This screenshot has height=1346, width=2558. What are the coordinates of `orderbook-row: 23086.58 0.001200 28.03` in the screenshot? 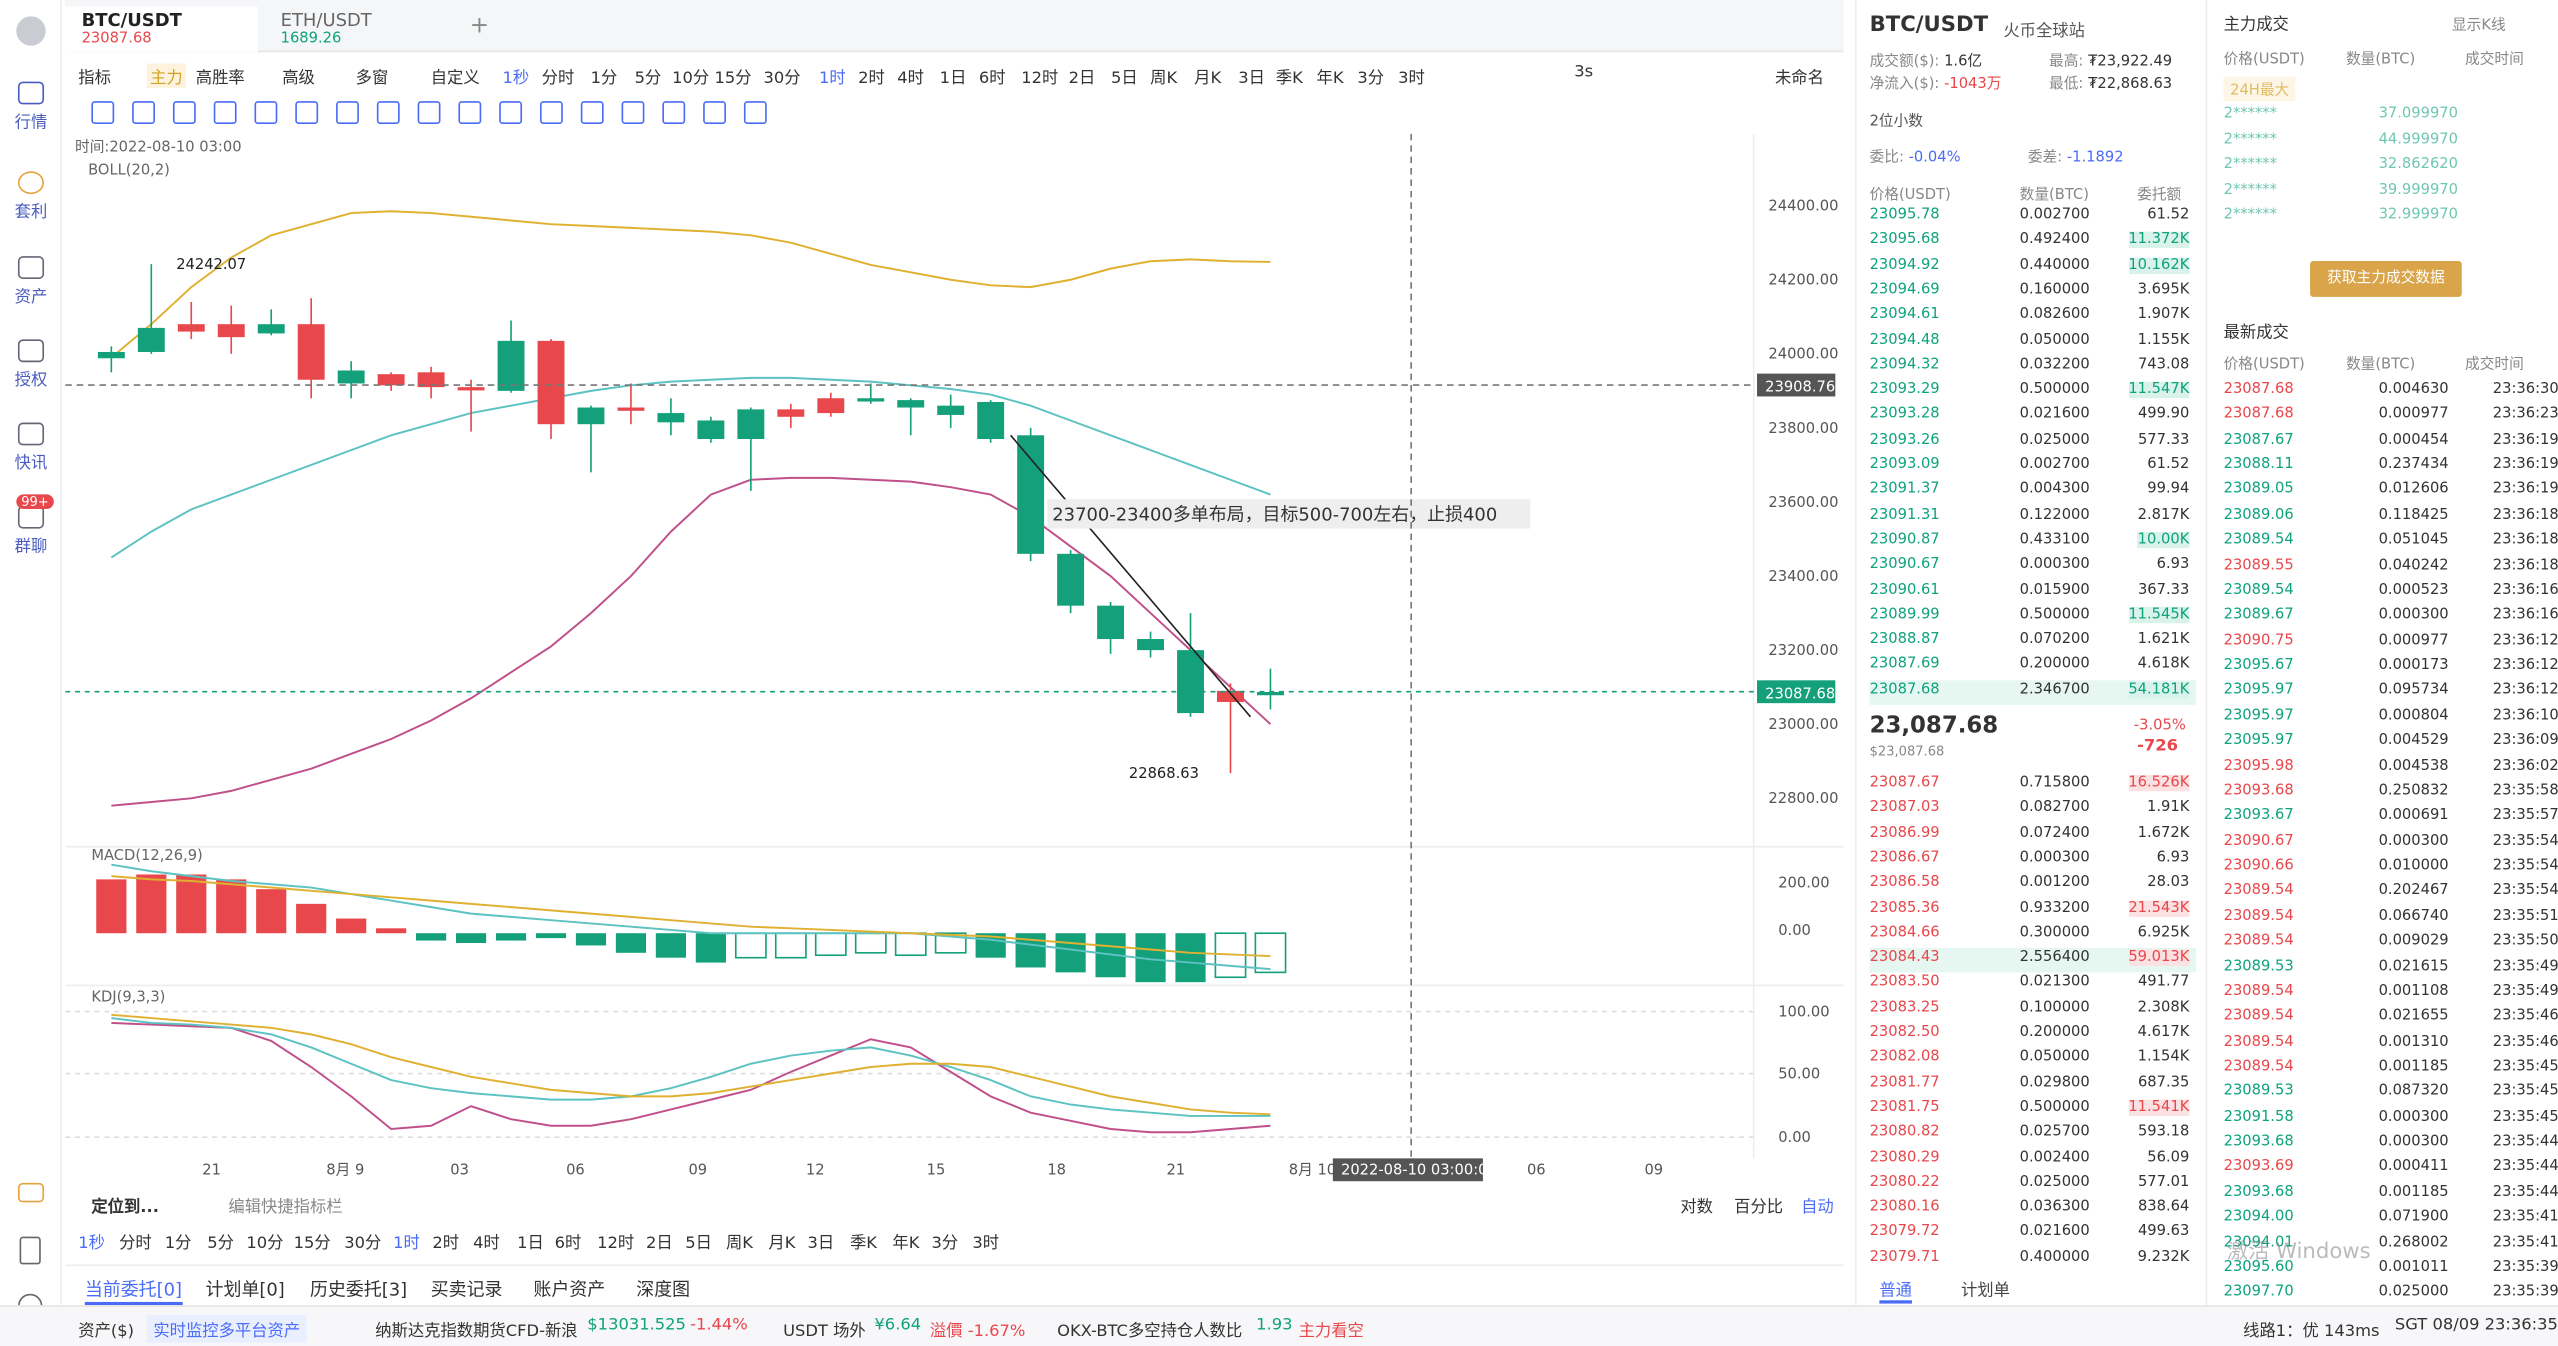 It's located at (2033, 885).